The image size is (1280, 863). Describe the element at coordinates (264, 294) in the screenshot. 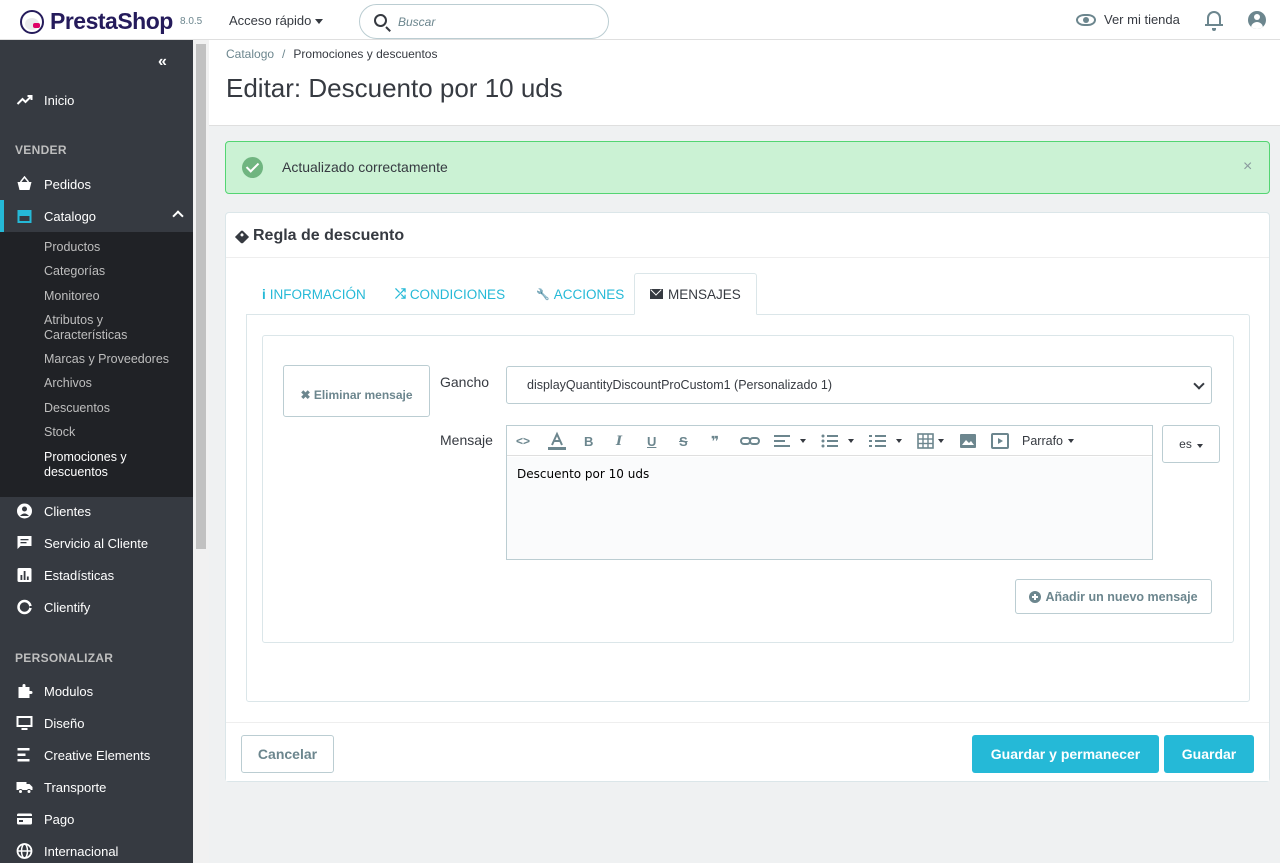

I see `info-icon: i` at that location.